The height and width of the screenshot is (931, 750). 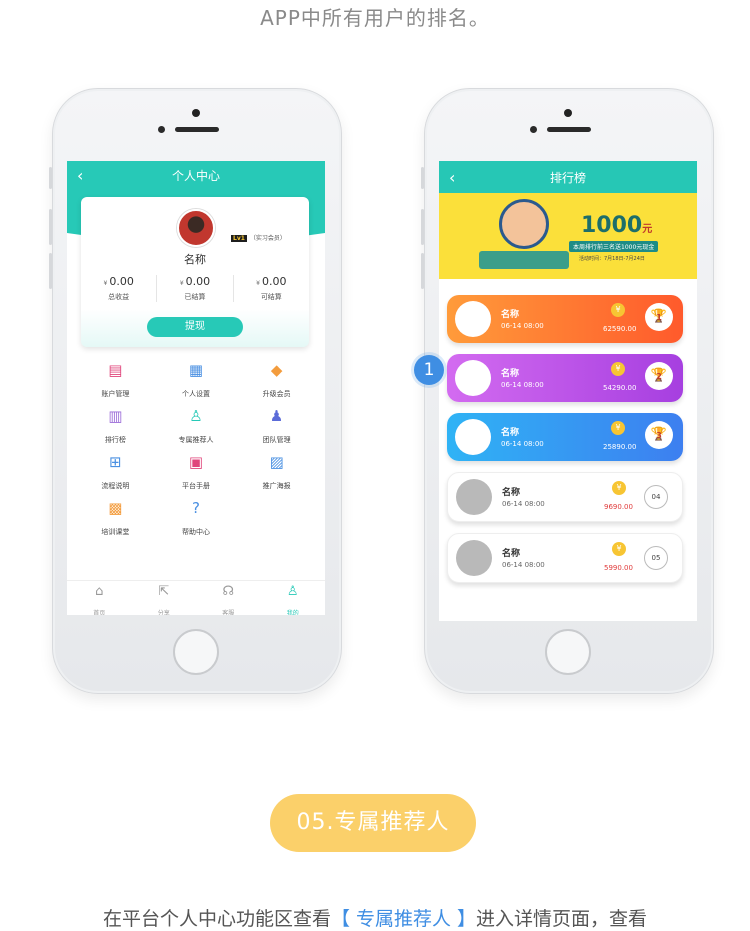 I want to click on profile-header: ‹ 个人中心, so click(x=196, y=176).